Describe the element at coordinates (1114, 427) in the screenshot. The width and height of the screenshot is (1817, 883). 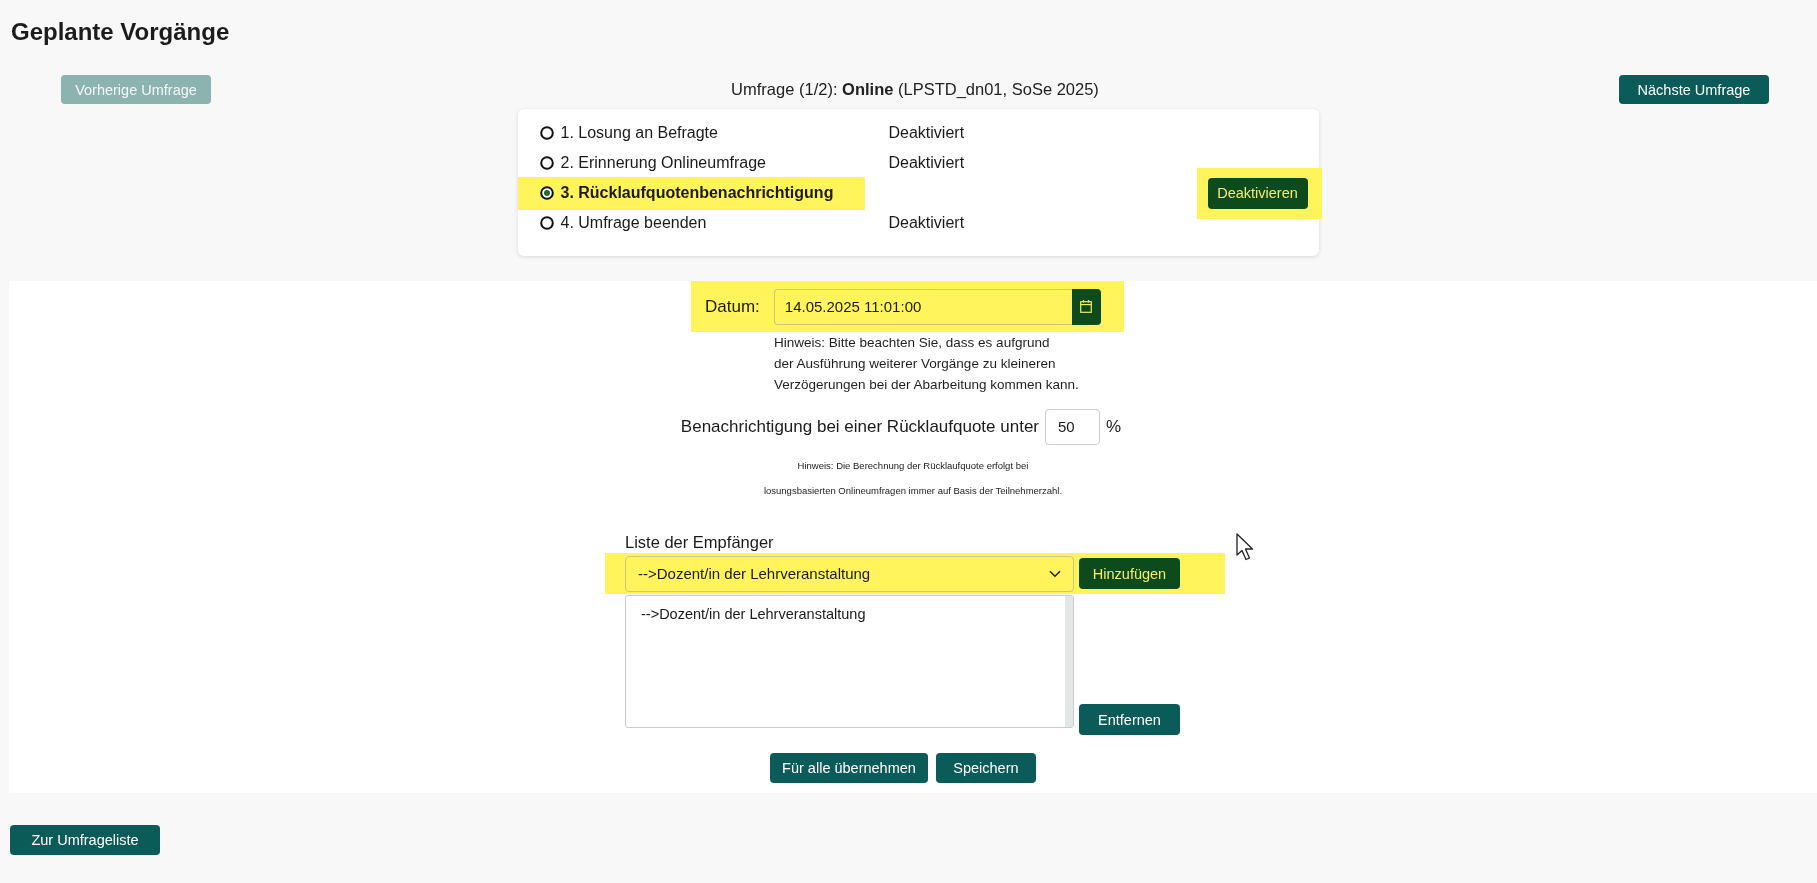
I see `percent-unit: %` at that location.